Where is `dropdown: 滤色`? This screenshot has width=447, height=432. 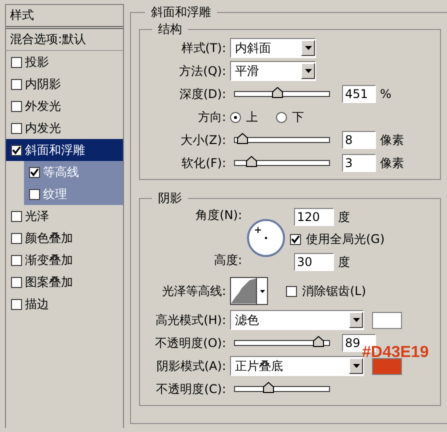
dropdown: 滤色 is located at coordinates (297, 320).